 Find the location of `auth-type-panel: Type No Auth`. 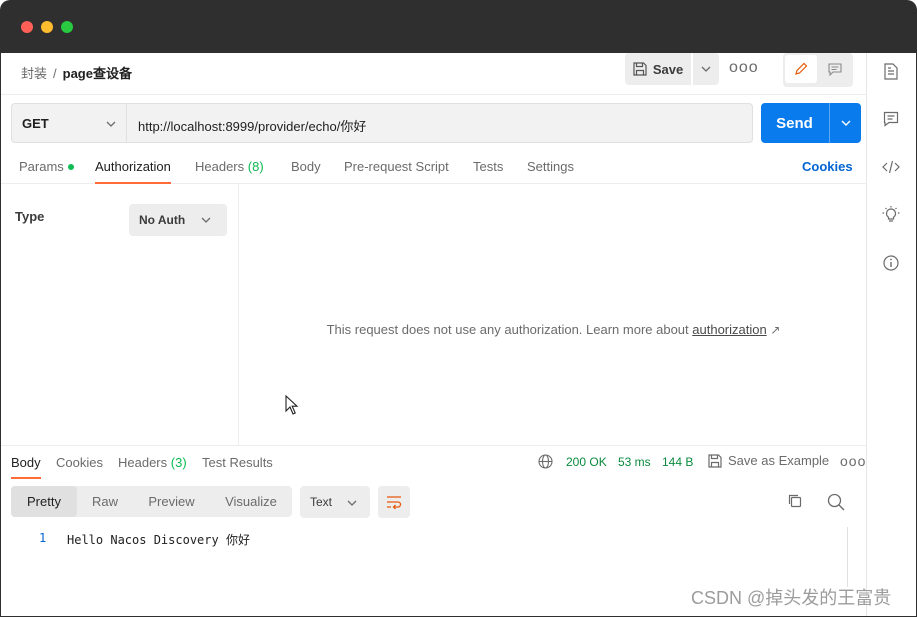

auth-type-panel: Type No Auth is located at coordinates (120, 314).